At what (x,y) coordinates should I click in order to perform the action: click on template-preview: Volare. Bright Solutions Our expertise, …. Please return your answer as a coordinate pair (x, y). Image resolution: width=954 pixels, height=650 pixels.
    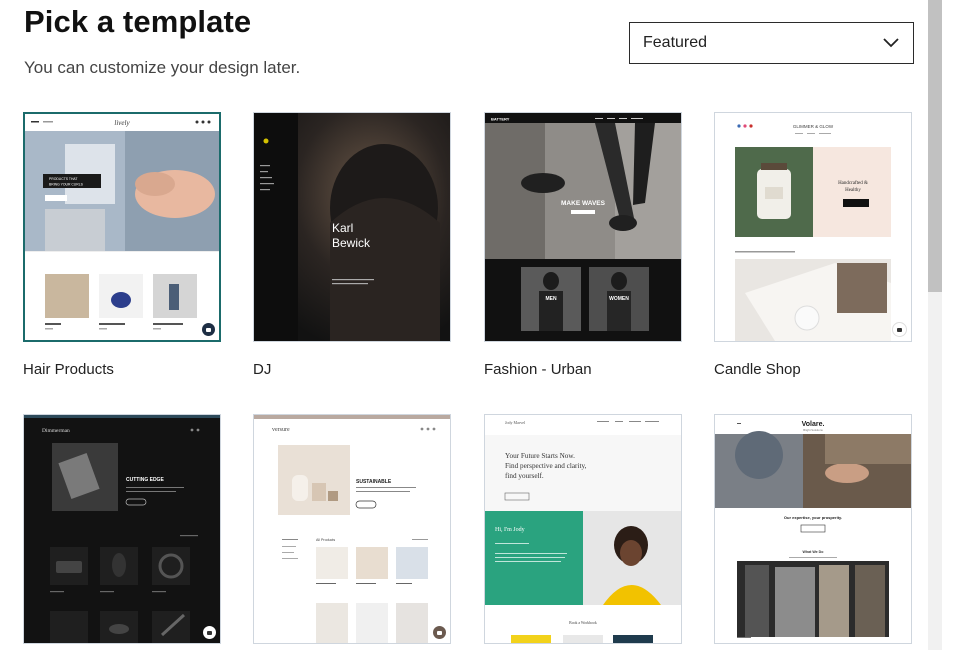
    Looking at the image, I should click on (813, 529).